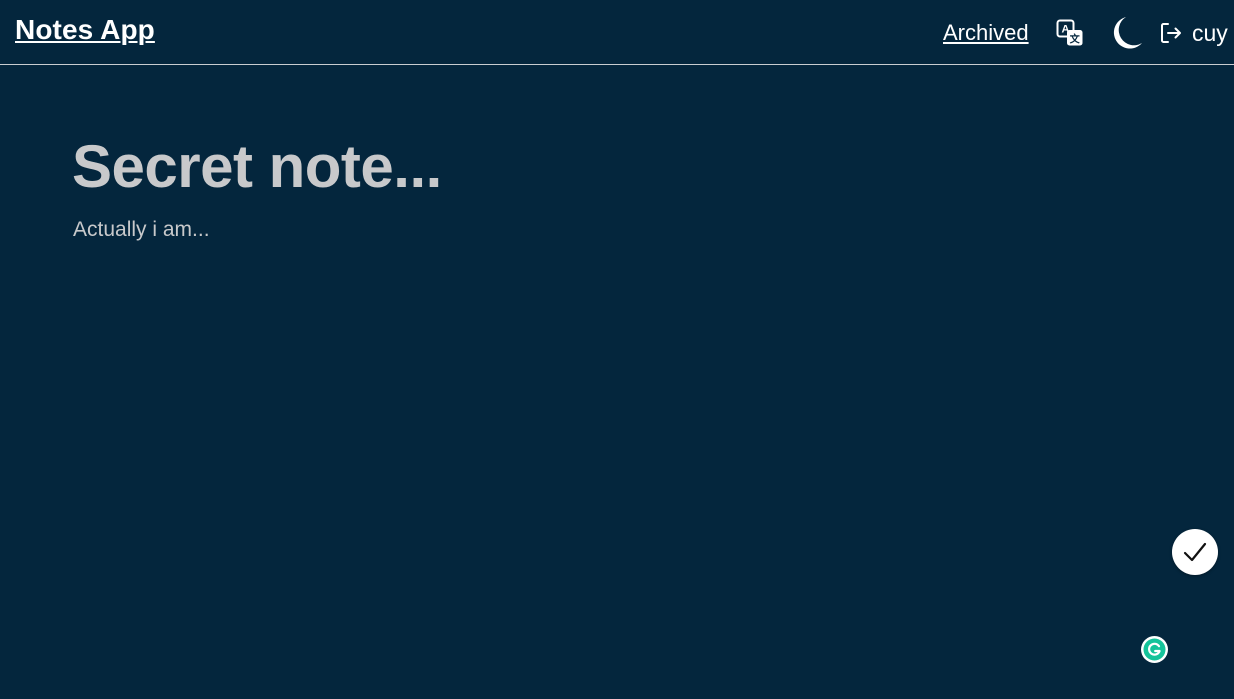  What do you see at coordinates (617, 32) in the screenshot?
I see `app-header: Notes App Archived A 文 cuy` at bounding box center [617, 32].